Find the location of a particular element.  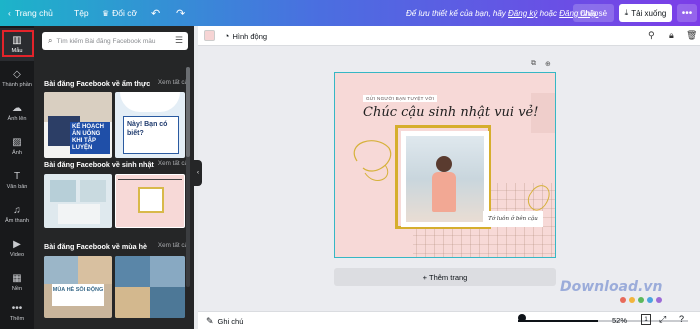

section-title-food: Bài đăng Facebook về ẩm thực is located at coordinates (97, 83).